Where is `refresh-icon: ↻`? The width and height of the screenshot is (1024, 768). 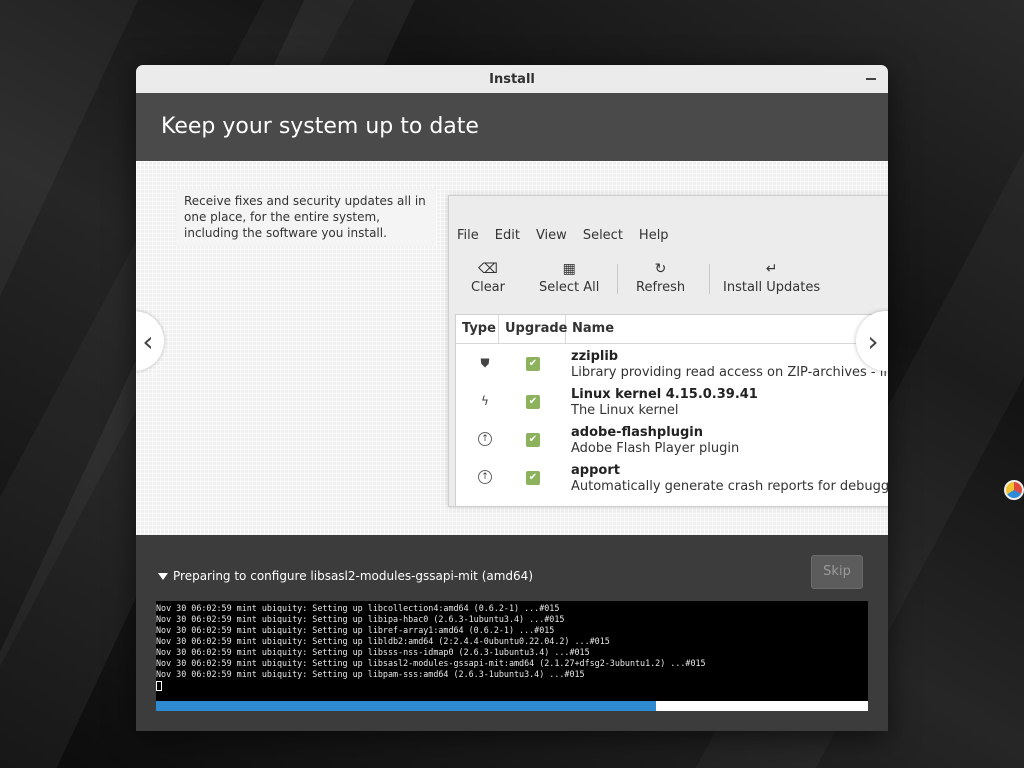
refresh-icon: ↻ is located at coordinates (660, 269).